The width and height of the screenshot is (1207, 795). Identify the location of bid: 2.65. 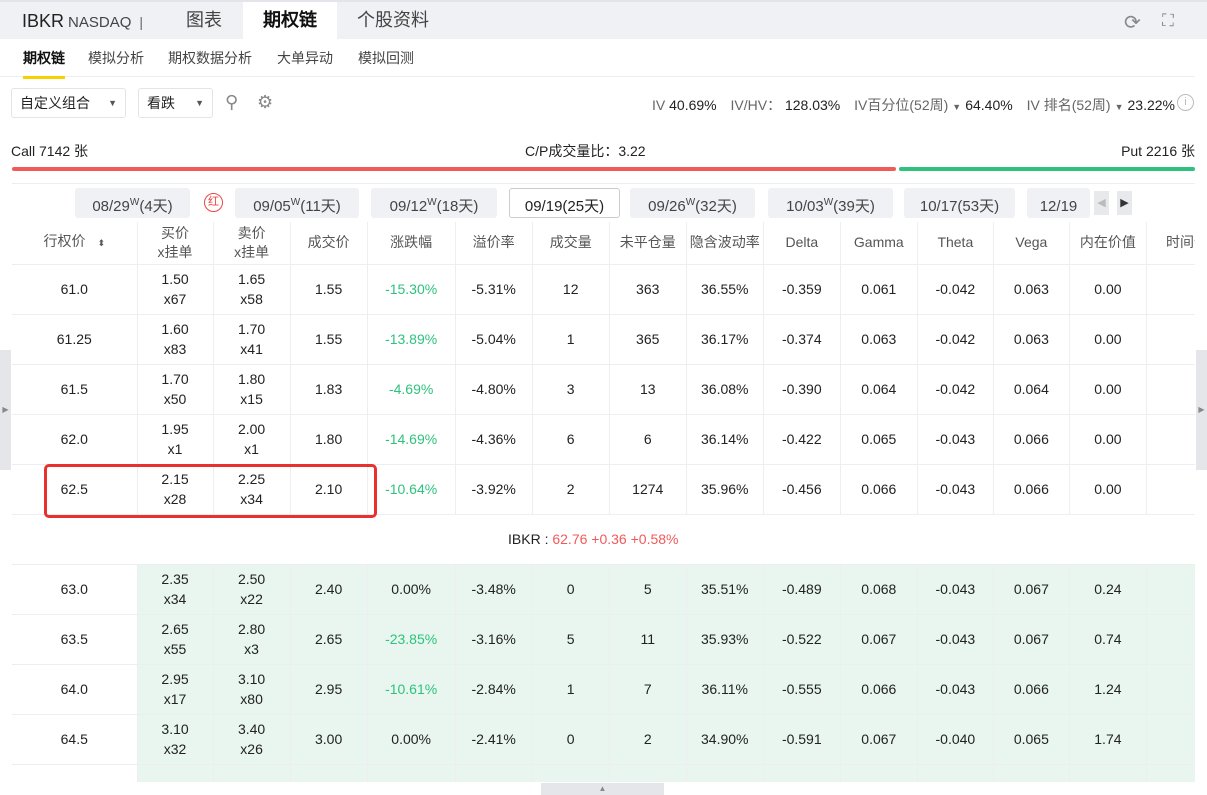
(175, 629).